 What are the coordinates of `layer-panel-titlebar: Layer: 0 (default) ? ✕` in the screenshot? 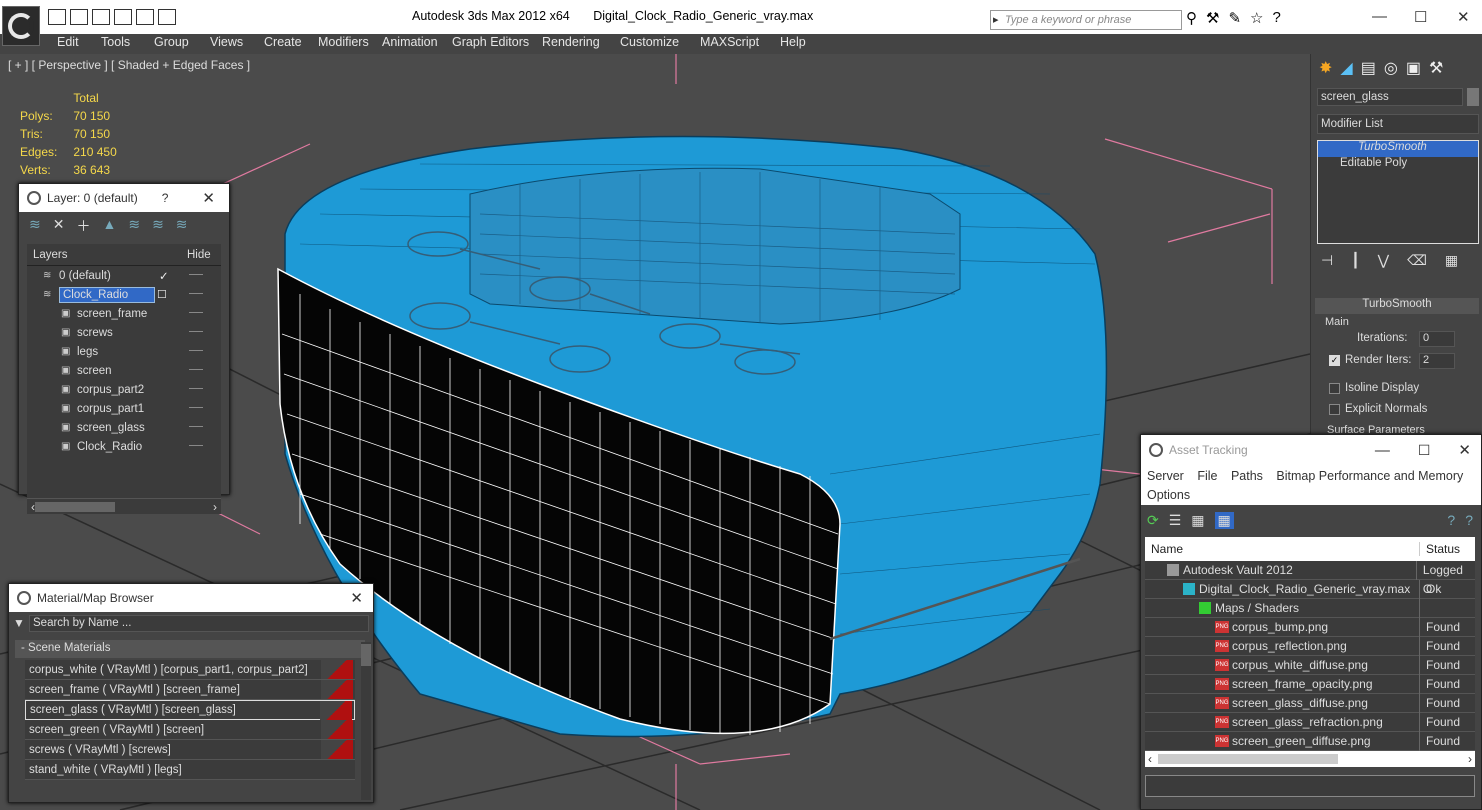 It's located at (124, 198).